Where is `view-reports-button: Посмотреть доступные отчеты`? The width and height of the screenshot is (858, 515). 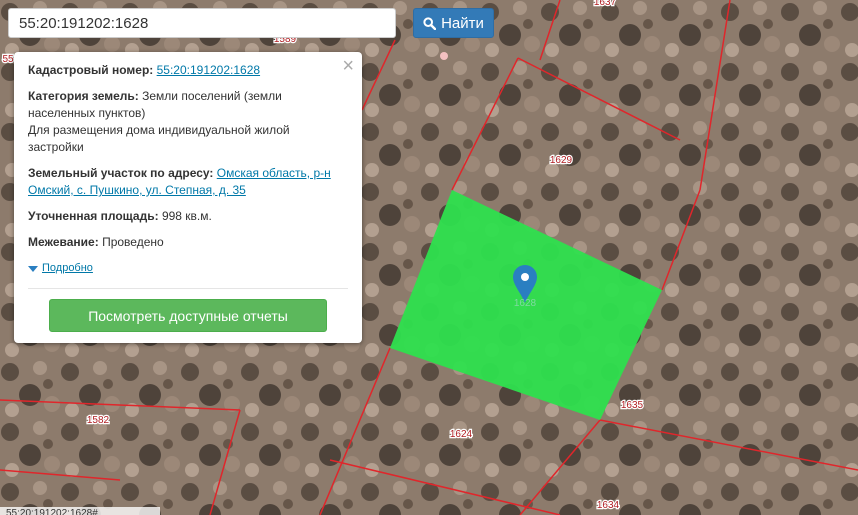 view-reports-button: Посмотреть доступные отчеты is located at coordinates (188, 315).